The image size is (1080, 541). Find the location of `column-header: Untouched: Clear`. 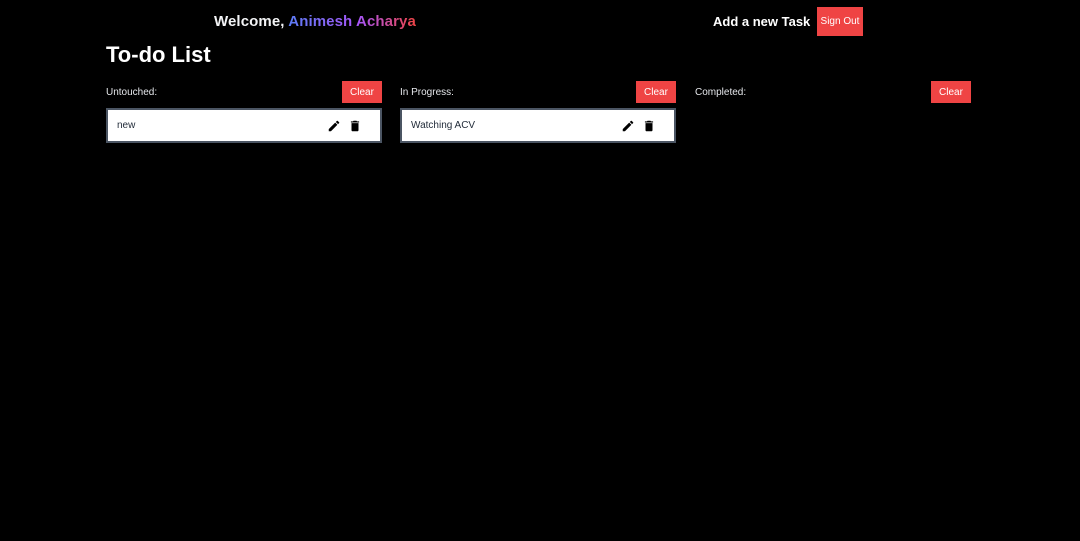

column-header: Untouched: Clear is located at coordinates (244, 92).